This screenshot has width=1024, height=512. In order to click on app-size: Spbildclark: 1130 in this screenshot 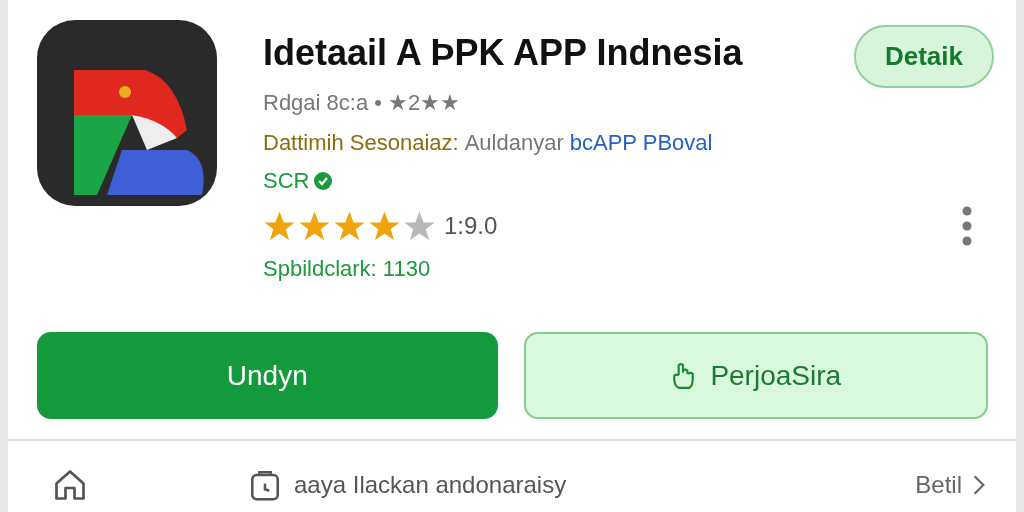, I will do `click(347, 269)`.